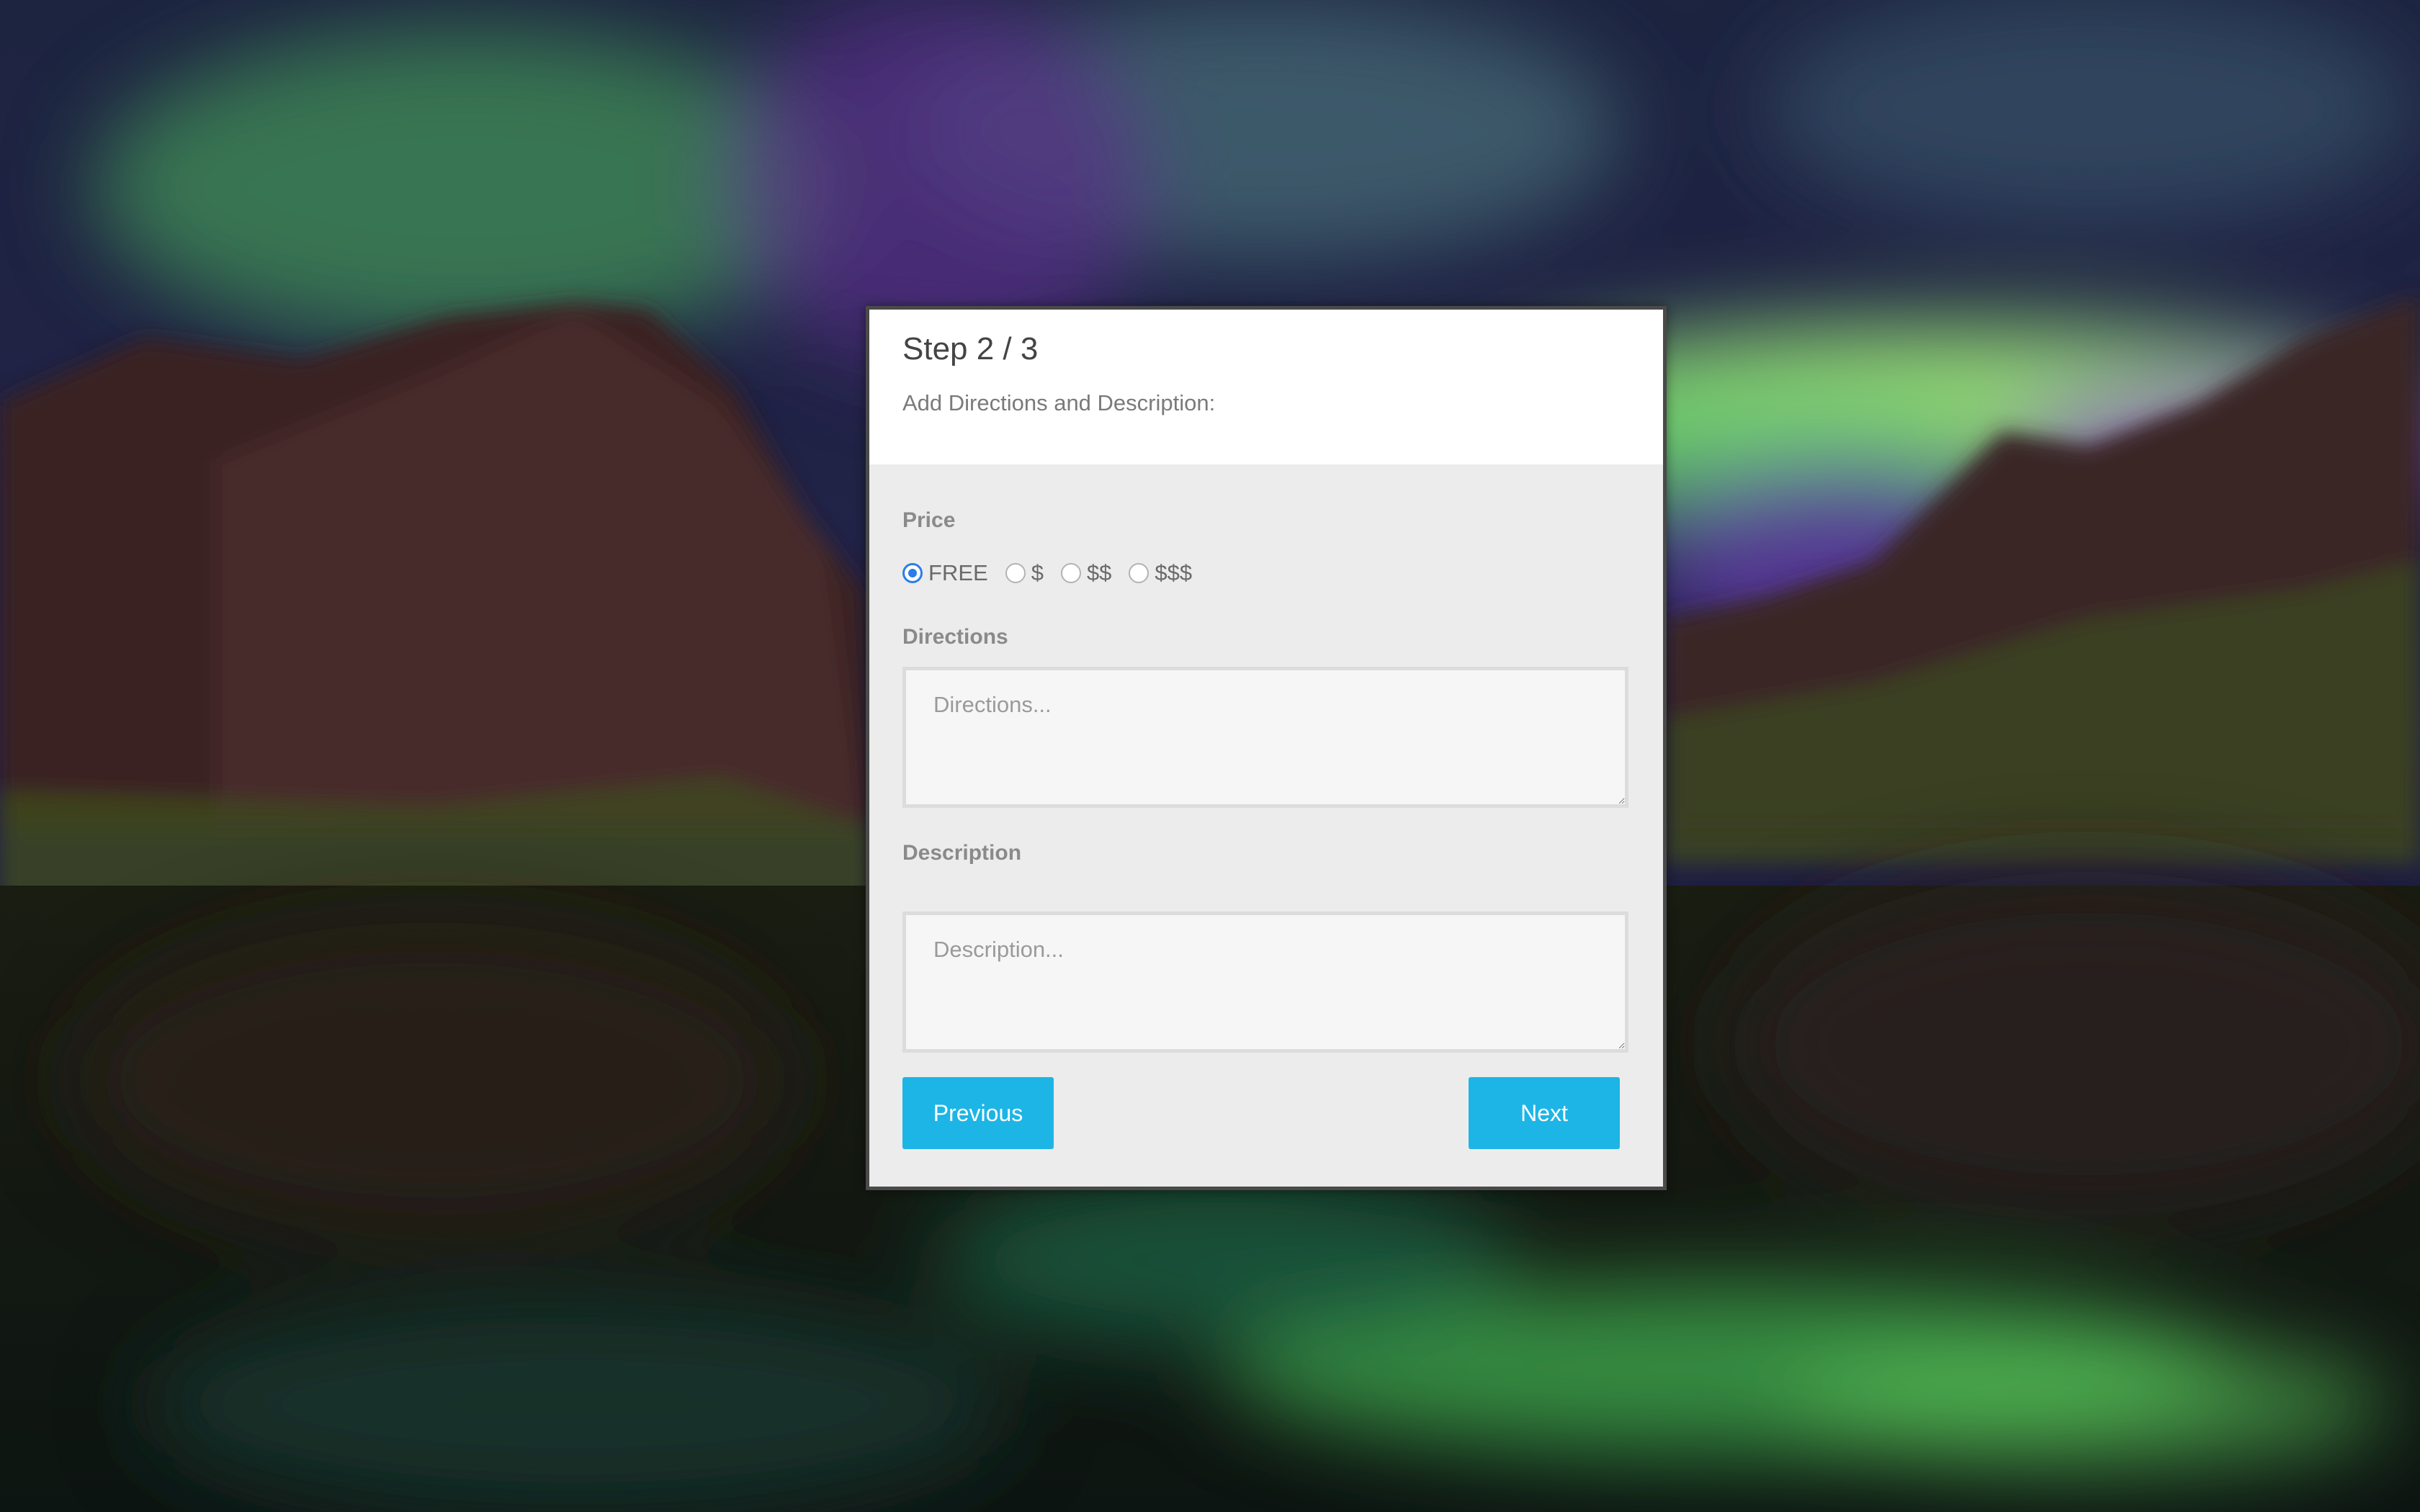 This screenshot has height=1512, width=2420. I want to click on price-option-free: FREE, so click(945, 573).